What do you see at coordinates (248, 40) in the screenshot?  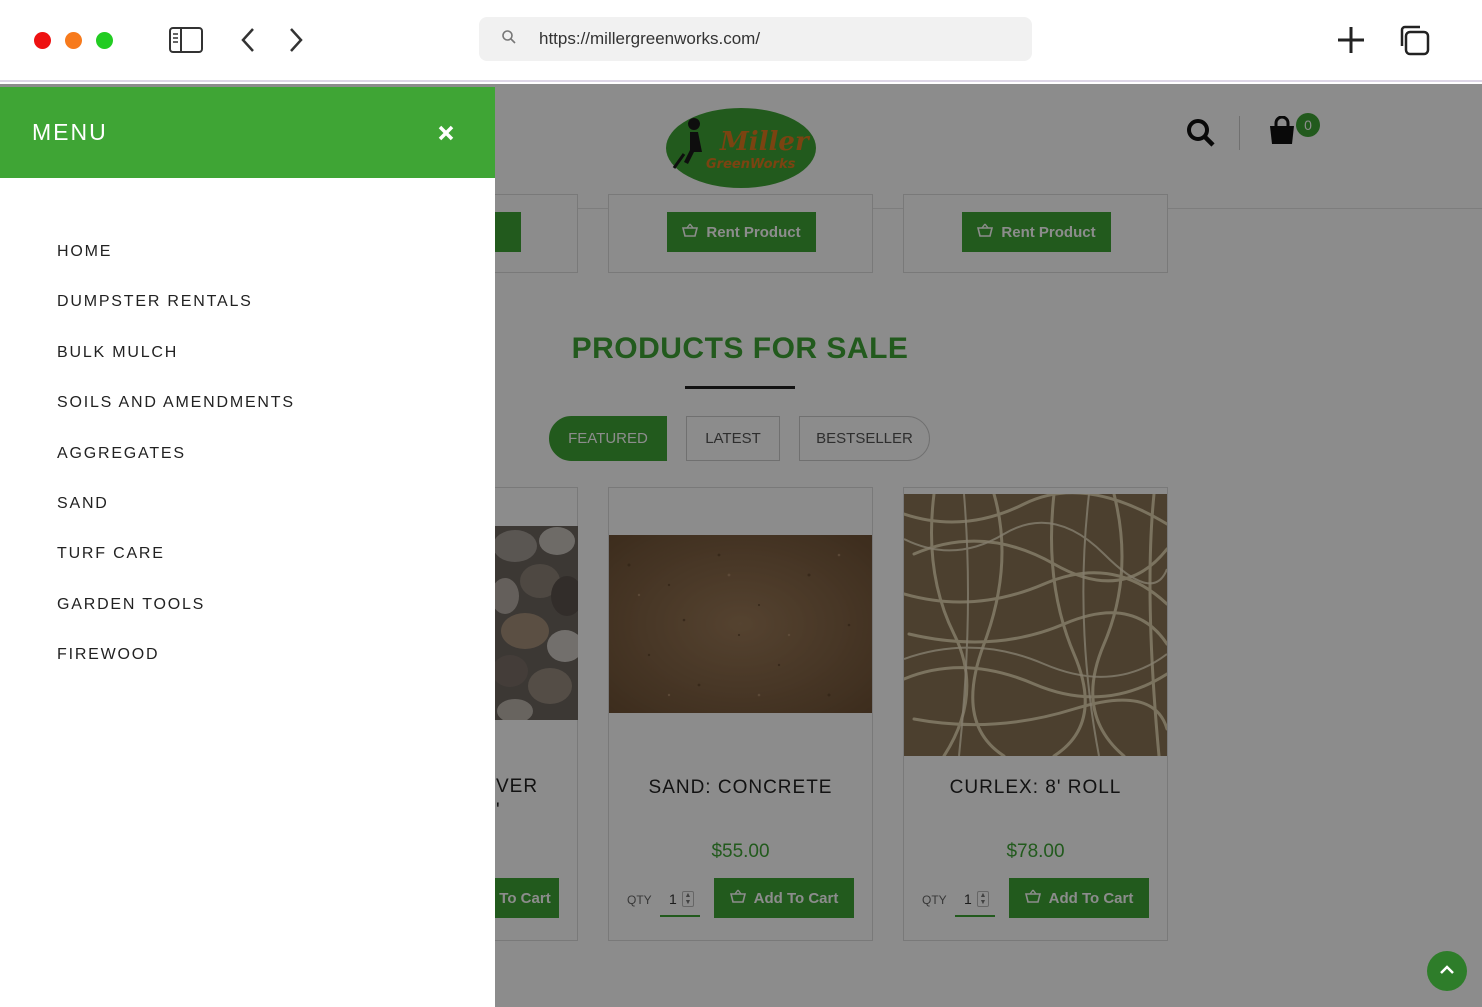 I see `back-icon` at bounding box center [248, 40].